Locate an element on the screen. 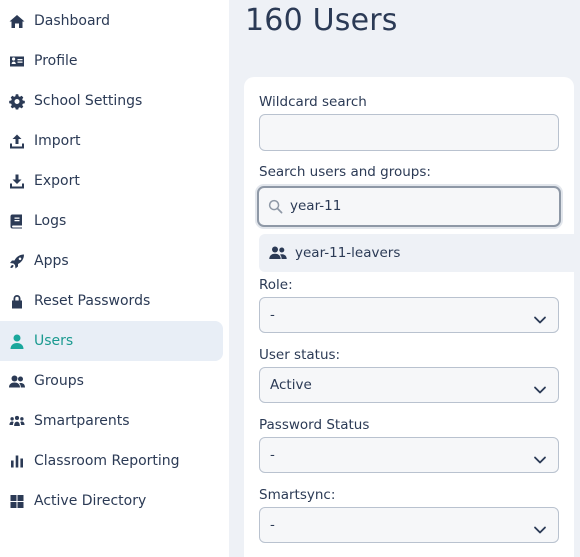 Image resolution: width=580 pixels, height=557 pixels. id-card-icon is located at coordinates (16, 61).